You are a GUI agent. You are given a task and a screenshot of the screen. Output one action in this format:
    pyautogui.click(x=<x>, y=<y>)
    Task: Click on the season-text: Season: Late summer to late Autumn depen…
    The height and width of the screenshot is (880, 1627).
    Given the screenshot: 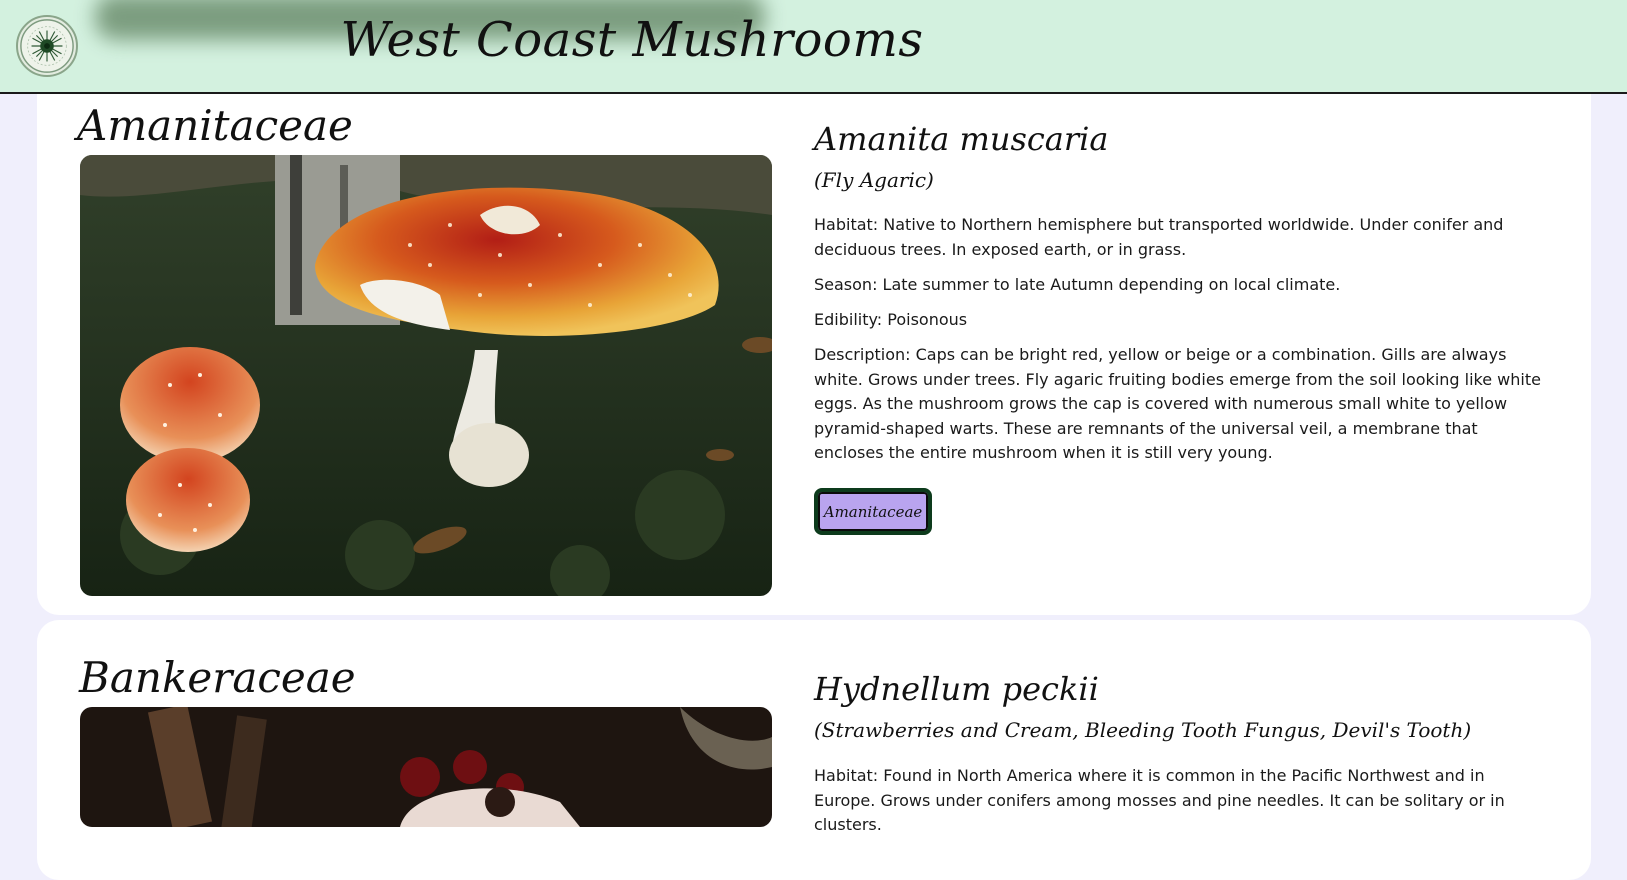 What is the action you would take?
    pyautogui.click(x=1077, y=284)
    